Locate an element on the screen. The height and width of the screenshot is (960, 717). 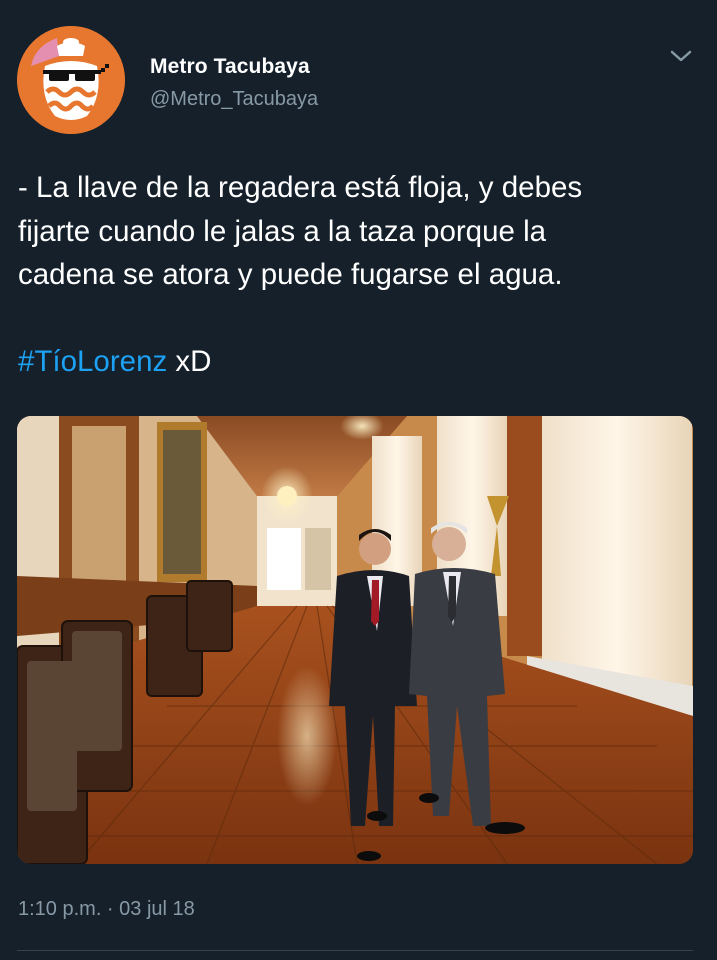
author-handle: @Metro_Tacubaya is located at coordinates (234, 99).